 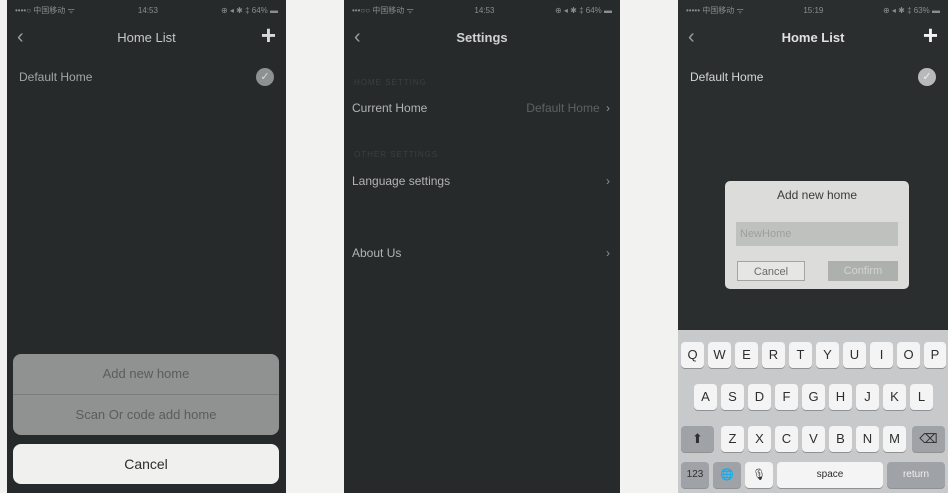 What do you see at coordinates (563, 108) in the screenshot?
I see `current-home-value: Default Home` at bounding box center [563, 108].